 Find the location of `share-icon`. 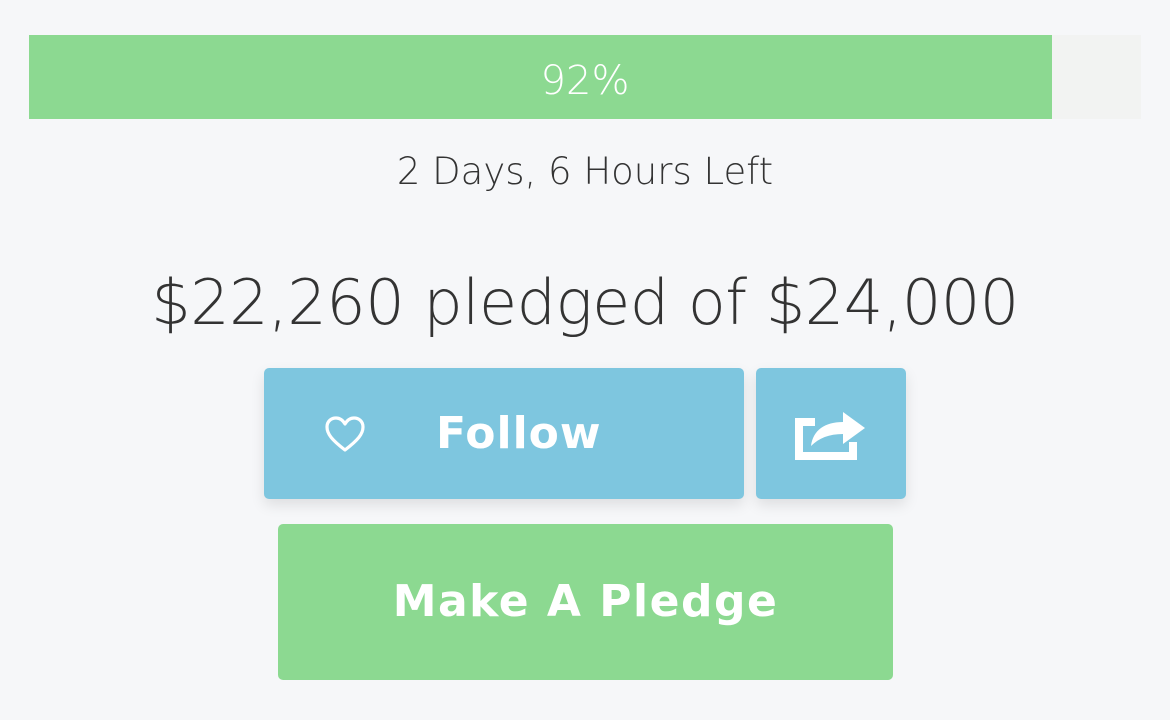

share-icon is located at coordinates (830, 436).